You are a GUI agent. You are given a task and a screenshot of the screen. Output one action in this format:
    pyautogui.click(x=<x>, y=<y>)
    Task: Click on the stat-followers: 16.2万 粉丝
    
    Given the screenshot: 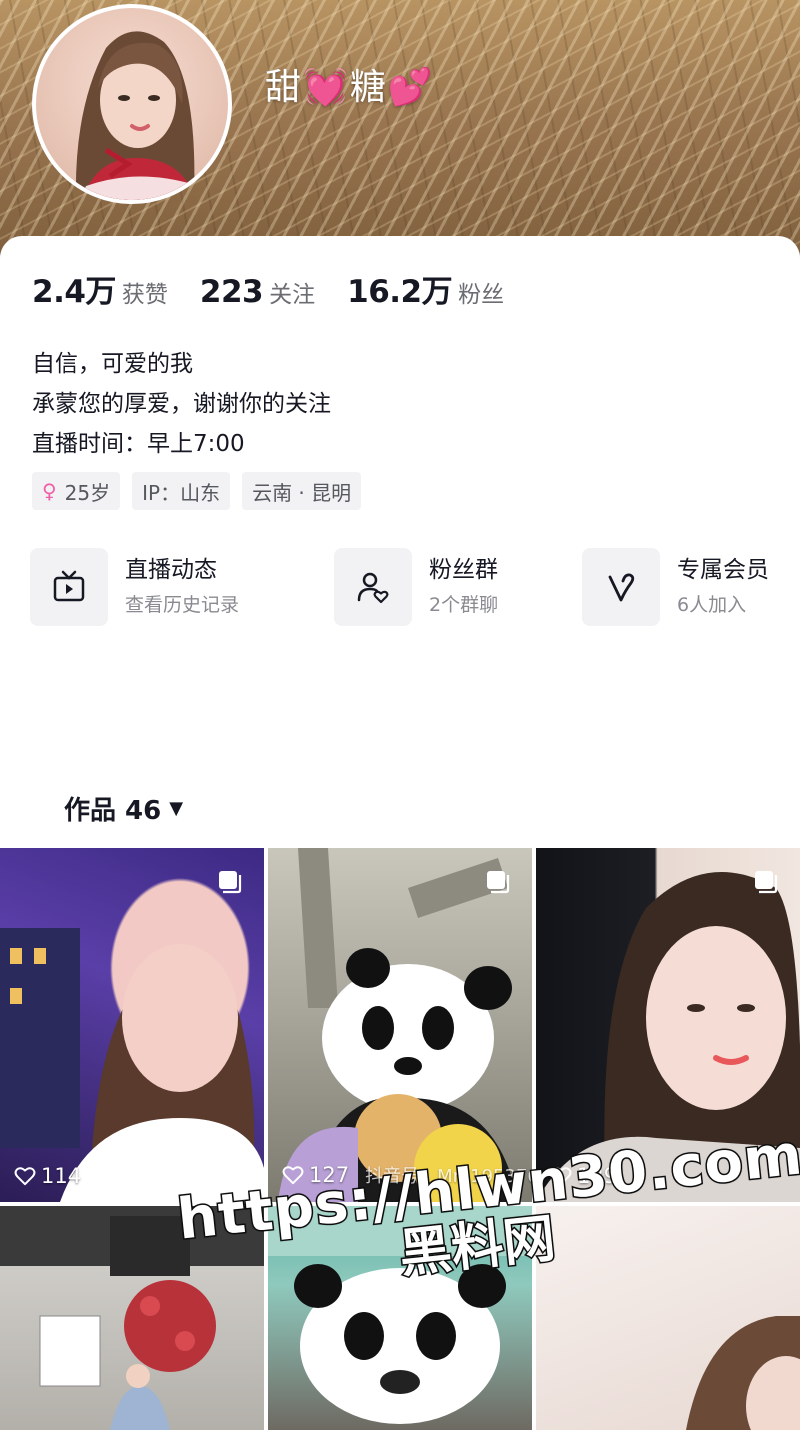 What is the action you would take?
    pyautogui.click(x=425, y=288)
    